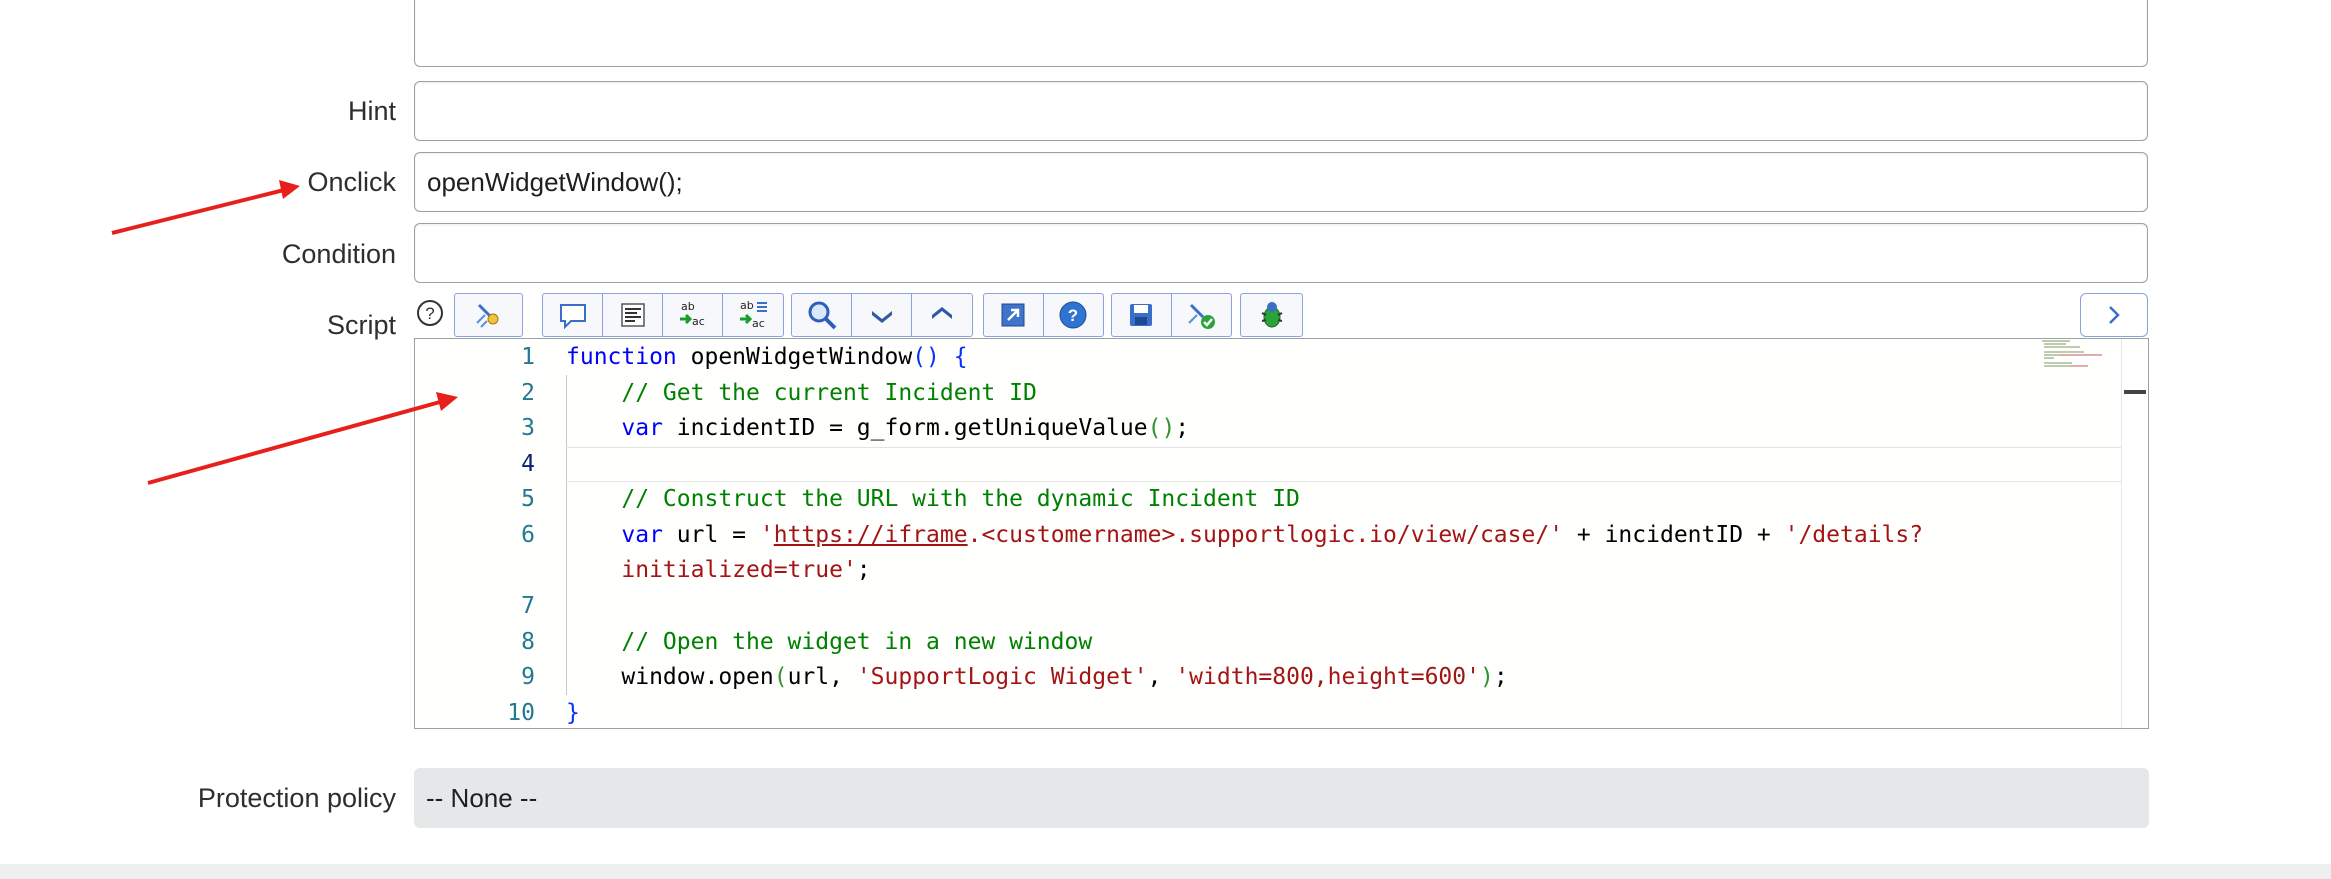 This screenshot has height=879, width=2331. What do you see at coordinates (475, 533) in the screenshot?
I see `line-number-gutter: 1 2 3 4 5 6 7 8 9 10` at bounding box center [475, 533].